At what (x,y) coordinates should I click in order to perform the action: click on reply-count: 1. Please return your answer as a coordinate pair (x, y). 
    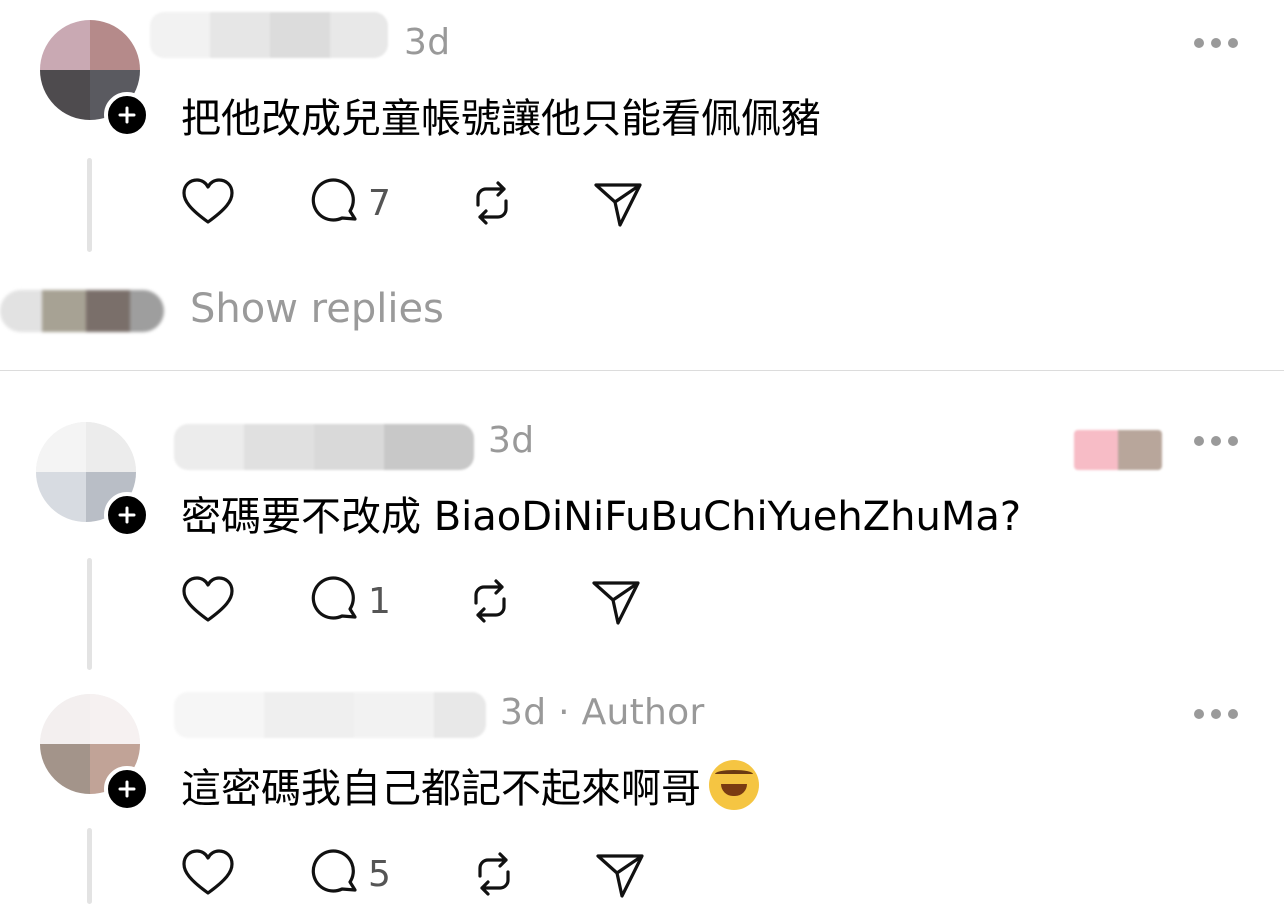
    Looking at the image, I should click on (379, 601).